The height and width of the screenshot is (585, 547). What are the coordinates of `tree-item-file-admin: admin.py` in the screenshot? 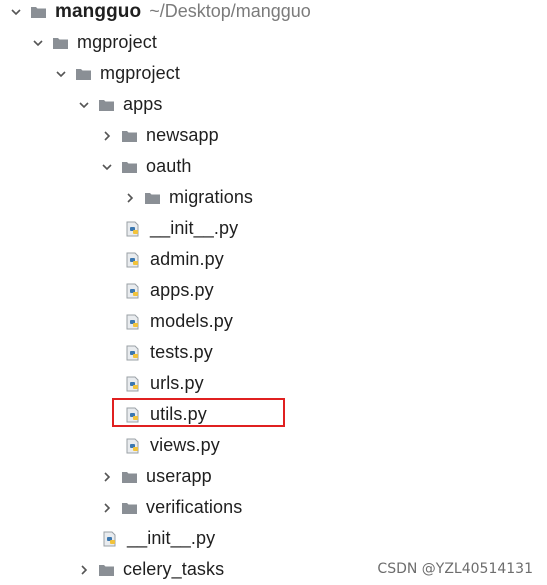 It's located at (270, 259).